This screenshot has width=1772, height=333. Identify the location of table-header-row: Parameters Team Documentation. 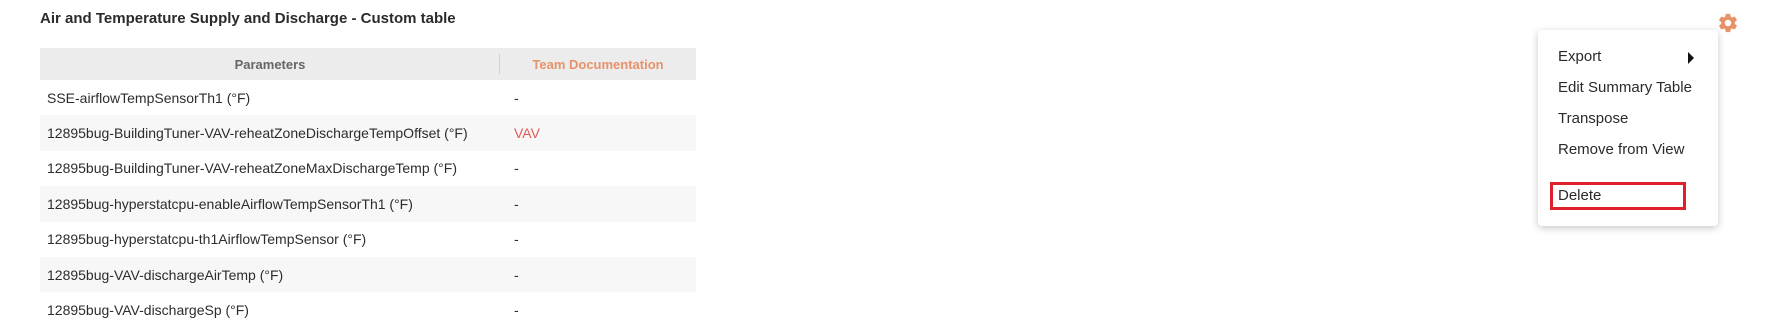
(368, 64).